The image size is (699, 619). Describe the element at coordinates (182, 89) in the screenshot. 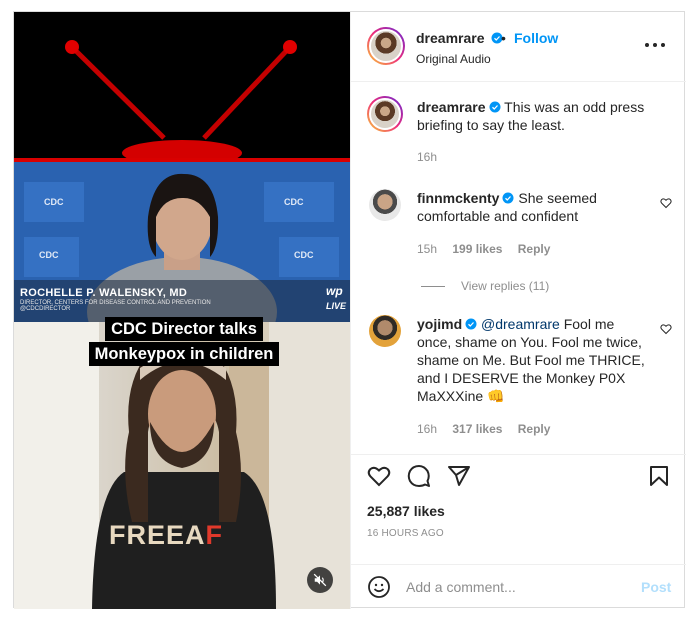

I see `tv-antenna-graphic` at that location.